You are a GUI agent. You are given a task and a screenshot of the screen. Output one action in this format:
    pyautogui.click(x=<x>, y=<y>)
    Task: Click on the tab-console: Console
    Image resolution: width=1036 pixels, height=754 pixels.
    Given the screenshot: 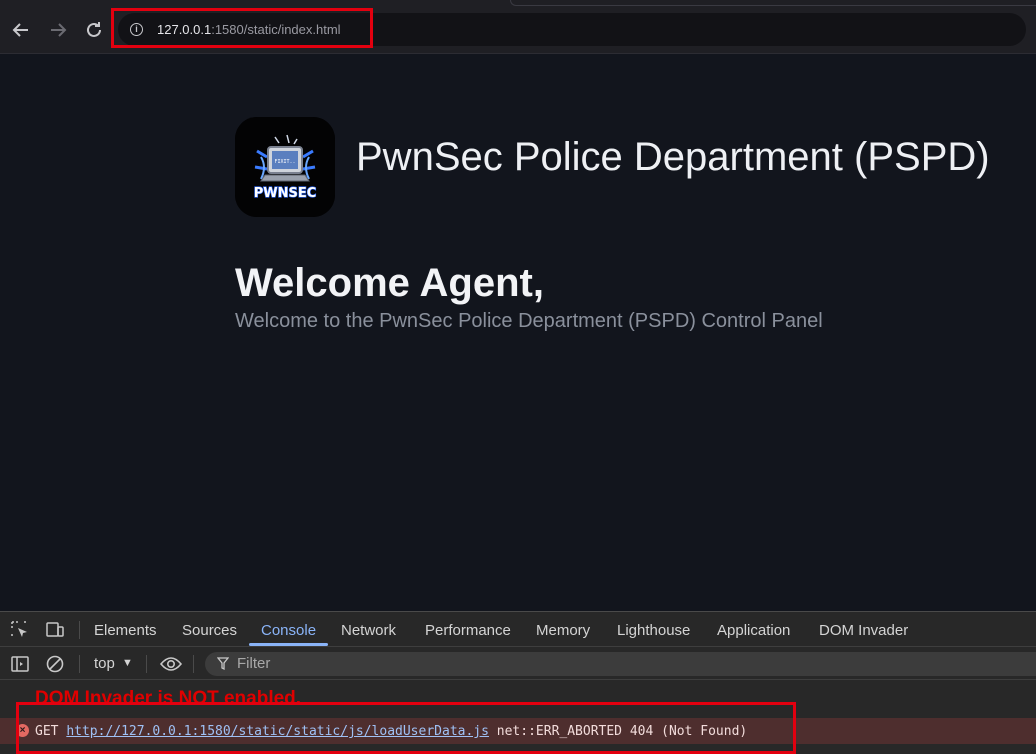 What is the action you would take?
    pyautogui.click(x=288, y=630)
    